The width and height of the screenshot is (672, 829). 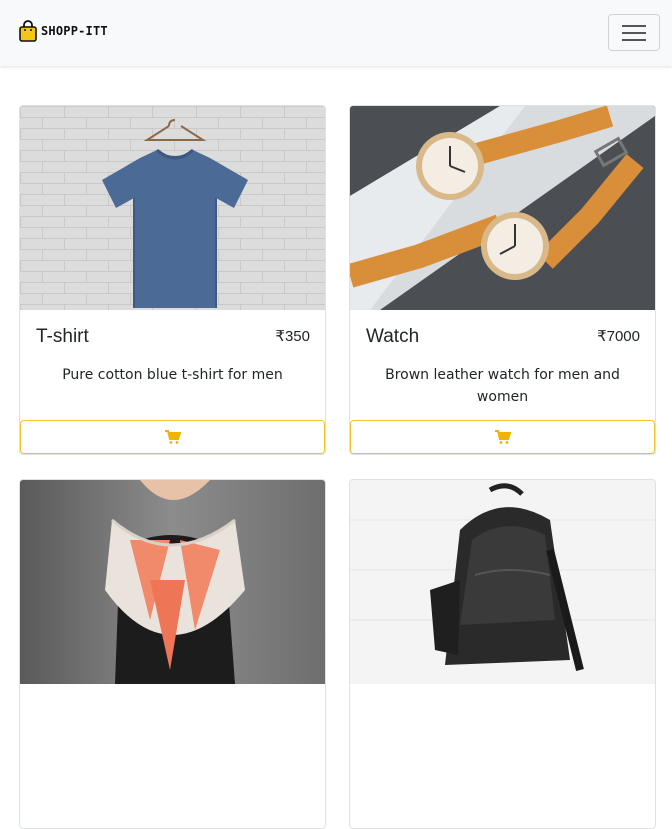 I want to click on product-price: ₹7000, so click(x=618, y=336).